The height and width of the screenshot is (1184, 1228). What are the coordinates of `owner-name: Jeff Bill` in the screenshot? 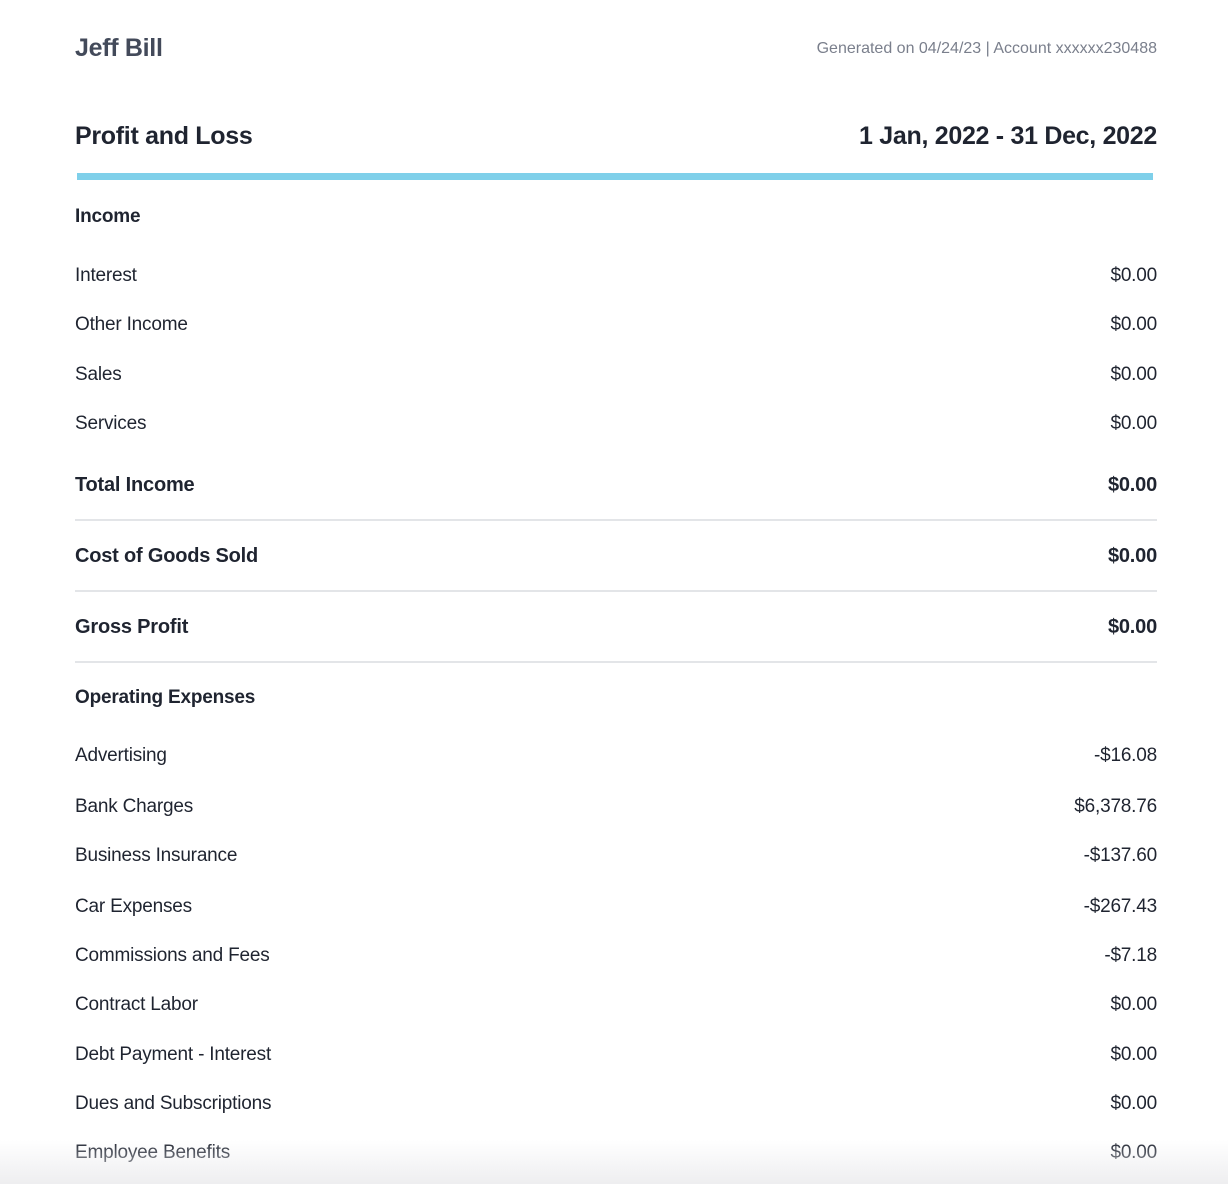 It's located at (119, 48).